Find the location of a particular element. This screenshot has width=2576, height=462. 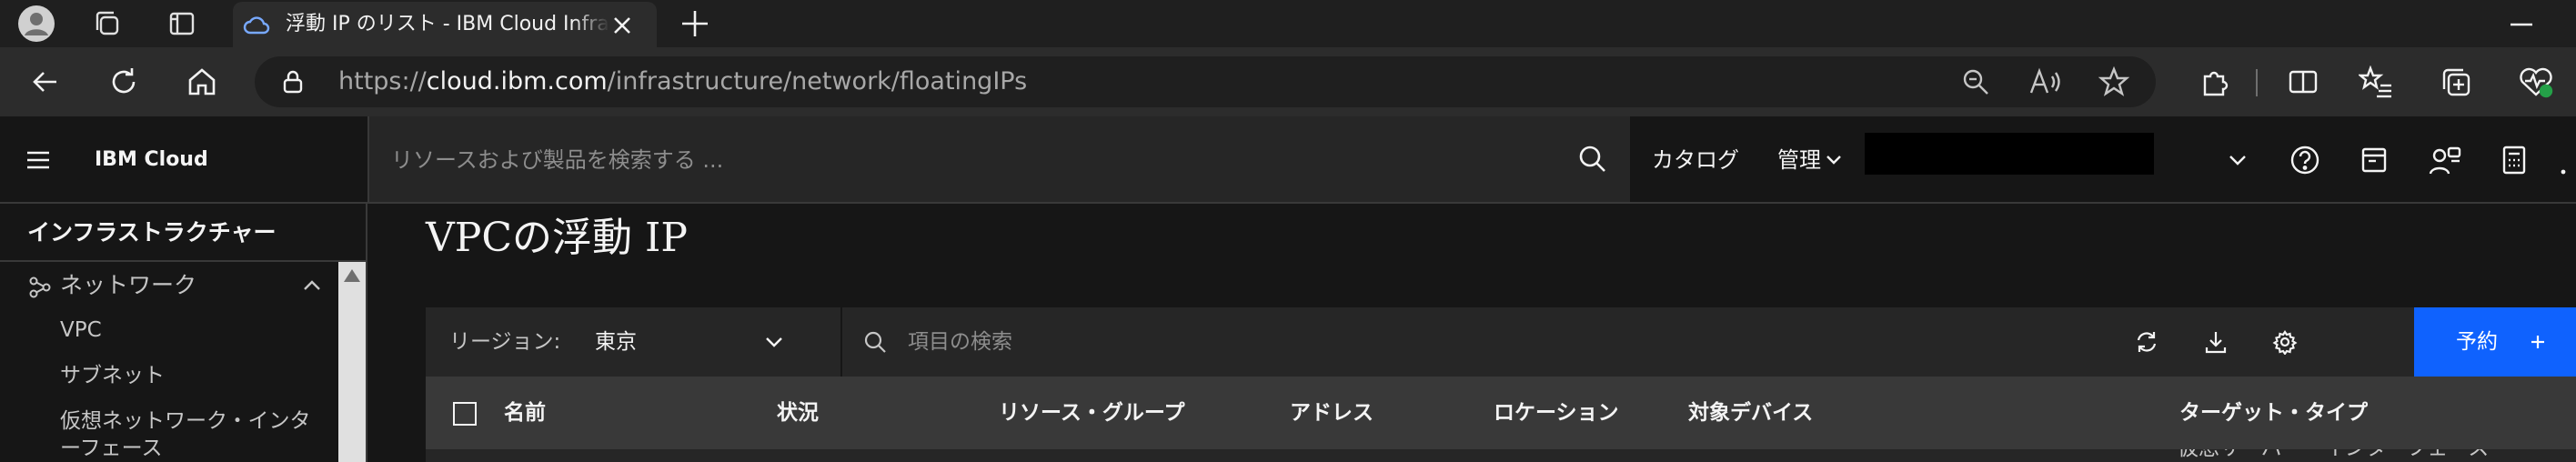

column-header-address: アドレス is located at coordinates (1332, 413).